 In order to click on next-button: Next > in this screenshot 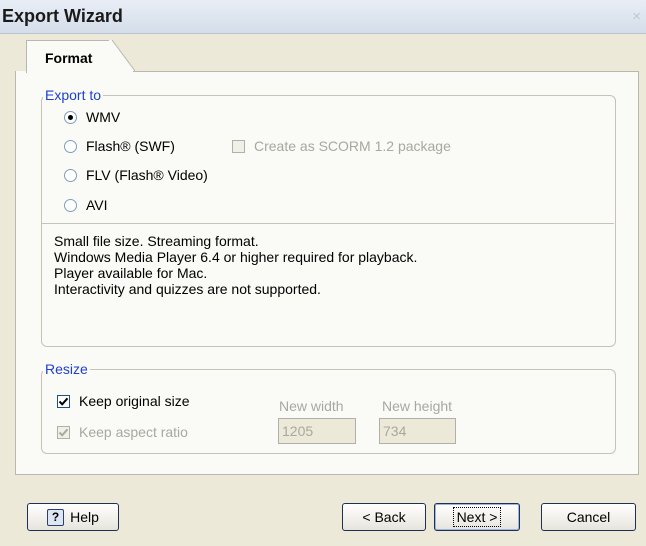, I will do `click(477, 517)`.